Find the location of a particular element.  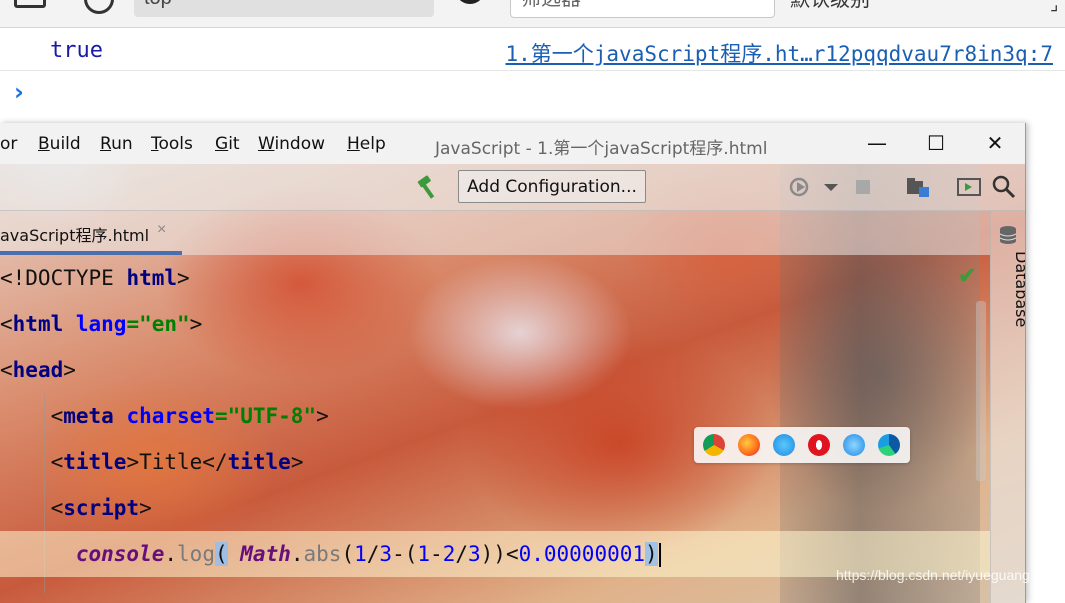

code-line: <head> is located at coordinates (38, 370).